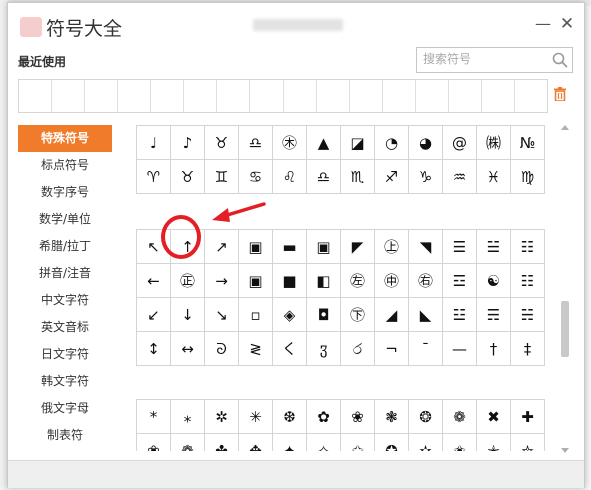 The image size is (591, 490). What do you see at coordinates (324, 315) in the screenshot?
I see `symbol-cell: ◘` at bounding box center [324, 315].